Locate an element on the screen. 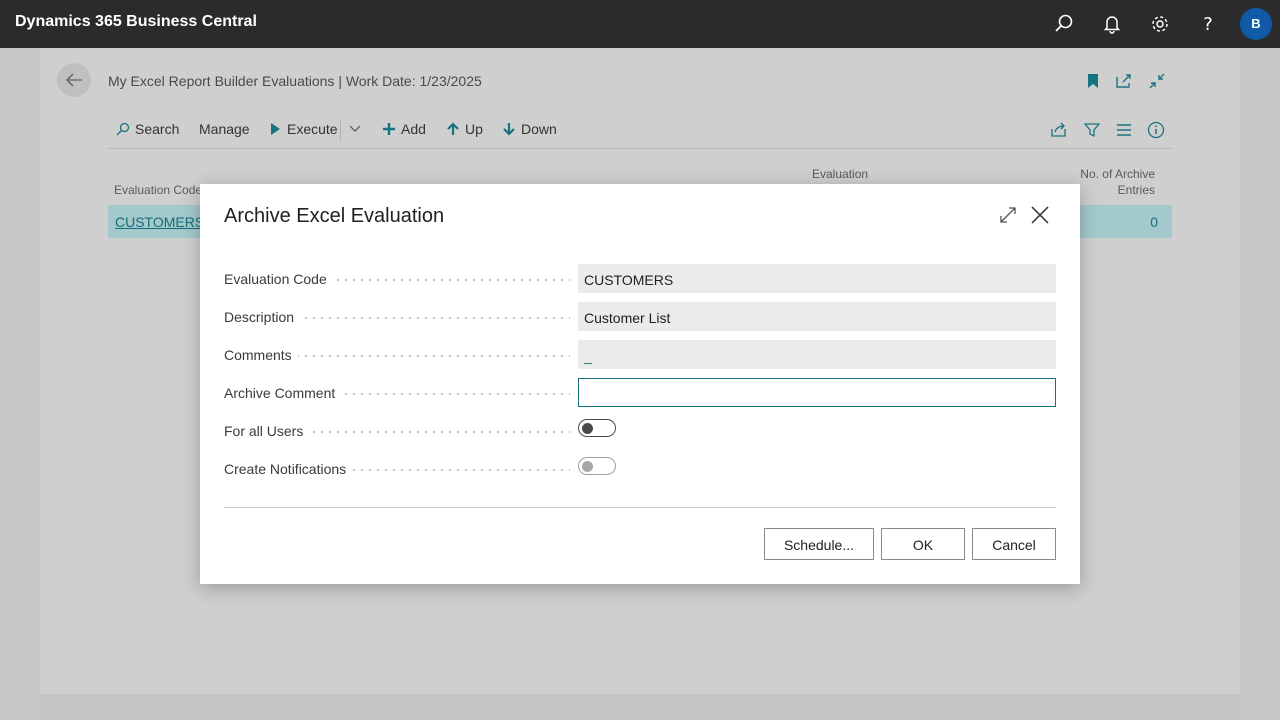 The image size is (1280, 720). arrow-down-icon is located at coordinates (509, 129).